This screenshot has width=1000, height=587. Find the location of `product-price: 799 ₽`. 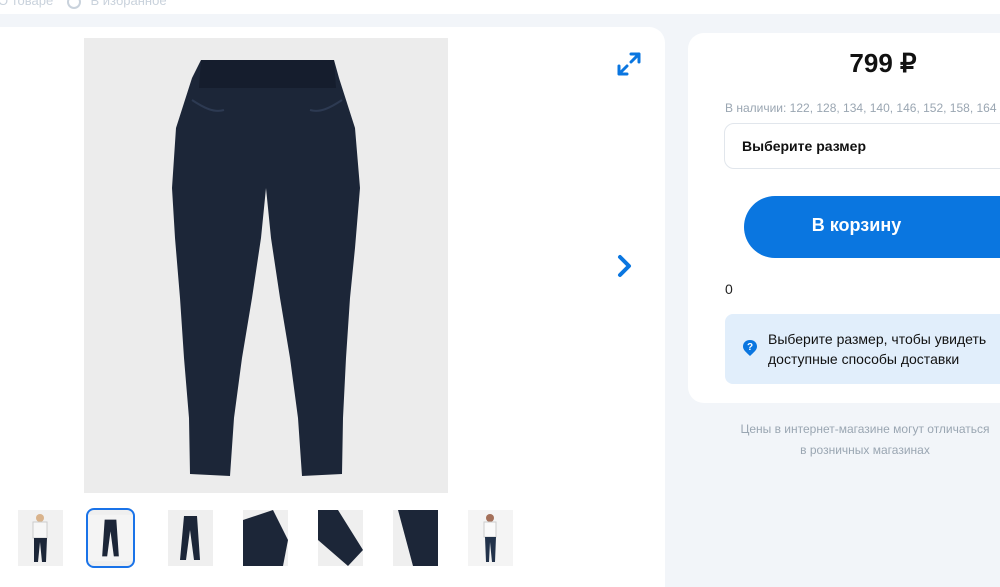

product-price: 799 ₽ is located at coordinates (883, 63).